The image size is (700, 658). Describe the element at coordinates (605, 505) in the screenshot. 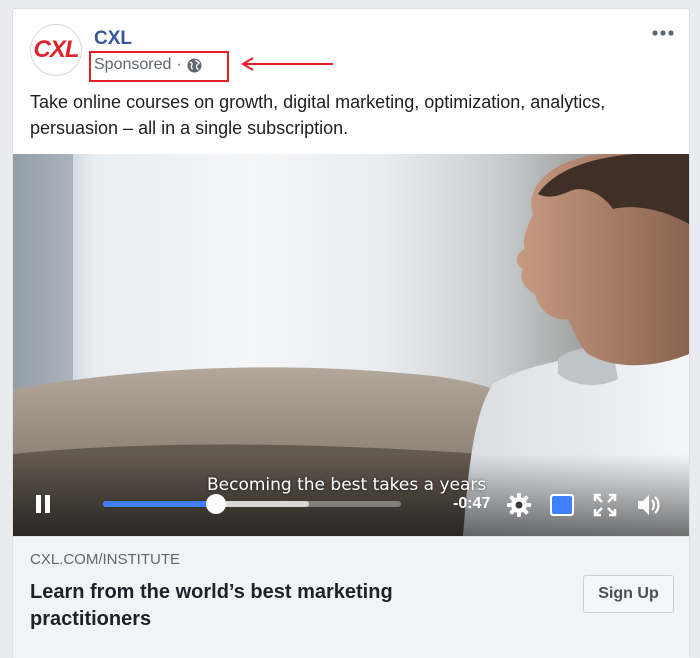

I see `fullscreen-icon` at that location.